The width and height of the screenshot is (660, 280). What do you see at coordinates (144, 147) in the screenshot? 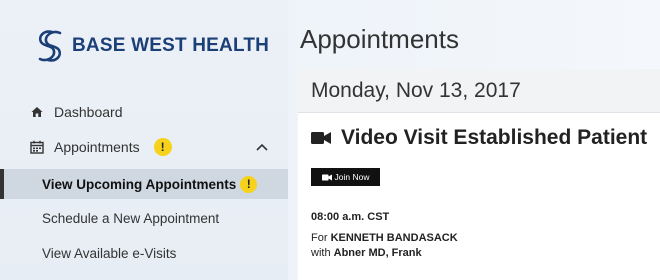
I see `sidebar-item-appointments: Appointments !` at bounding box center [144, 147].